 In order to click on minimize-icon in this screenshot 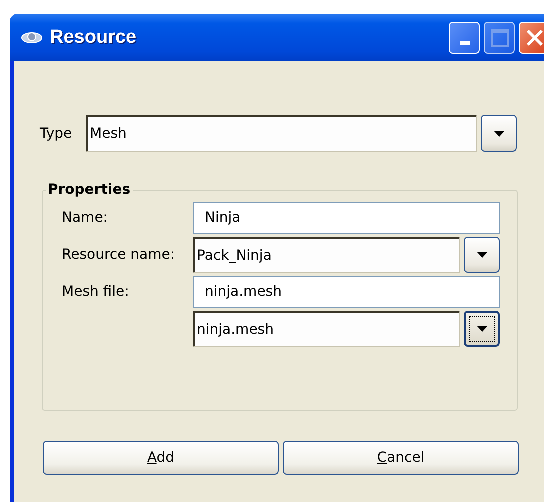, I will do `click(465, 42)`.